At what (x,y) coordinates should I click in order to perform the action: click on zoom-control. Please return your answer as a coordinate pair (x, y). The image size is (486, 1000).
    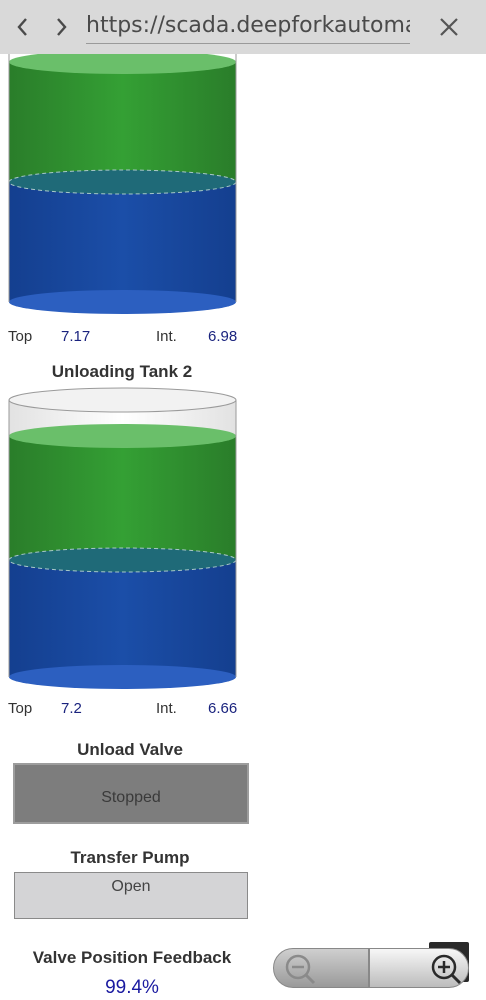
    Looking at the image, I should click on (372, 965).